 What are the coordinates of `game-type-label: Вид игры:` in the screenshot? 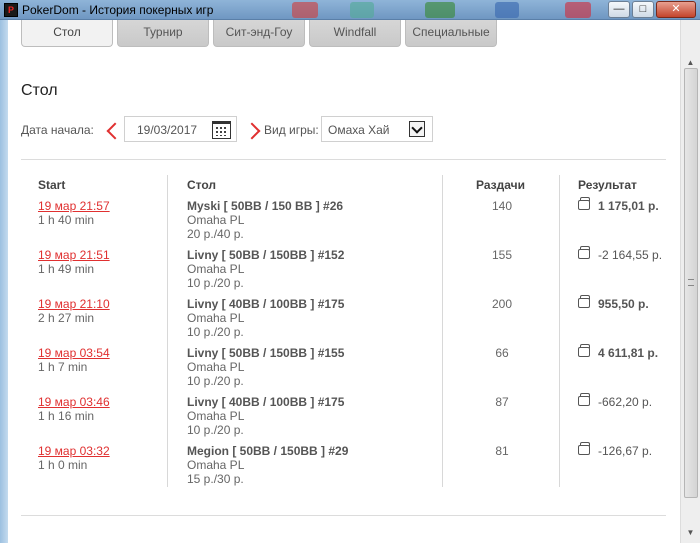 It's located at (291, 130).